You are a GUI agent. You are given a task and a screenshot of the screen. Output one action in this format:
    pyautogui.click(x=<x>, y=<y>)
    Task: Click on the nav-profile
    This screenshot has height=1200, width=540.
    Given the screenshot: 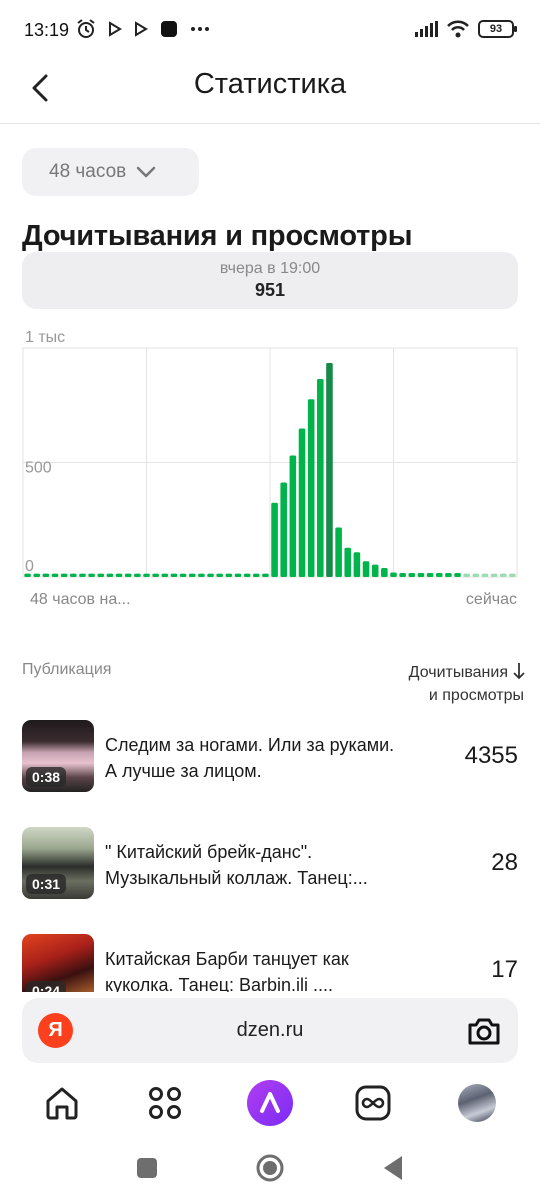 What is the action you would take?
    pyautogui.click(x=477, y=1103)
    